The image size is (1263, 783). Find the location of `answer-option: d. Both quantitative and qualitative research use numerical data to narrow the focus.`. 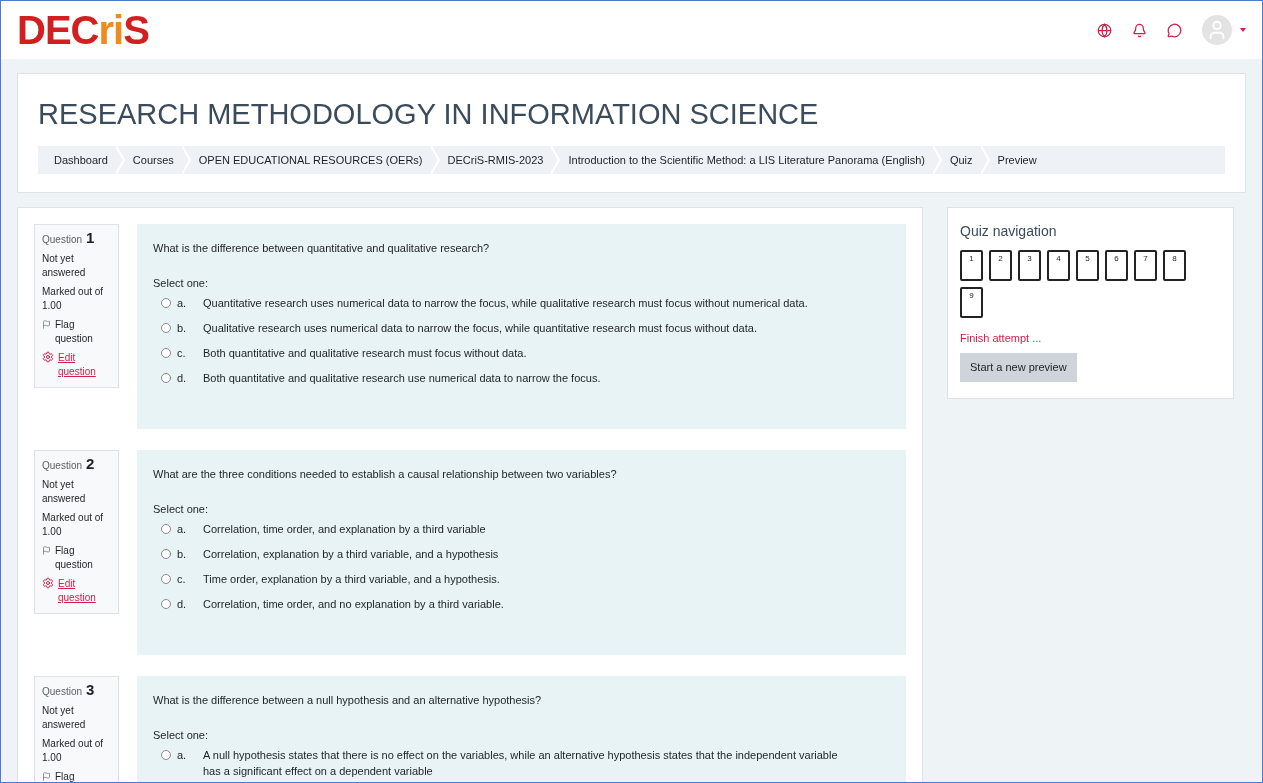

answer-option: d. Both quantitative and qualitative research use numerical data to narrow the focus. is located at coordinates (525, 378).